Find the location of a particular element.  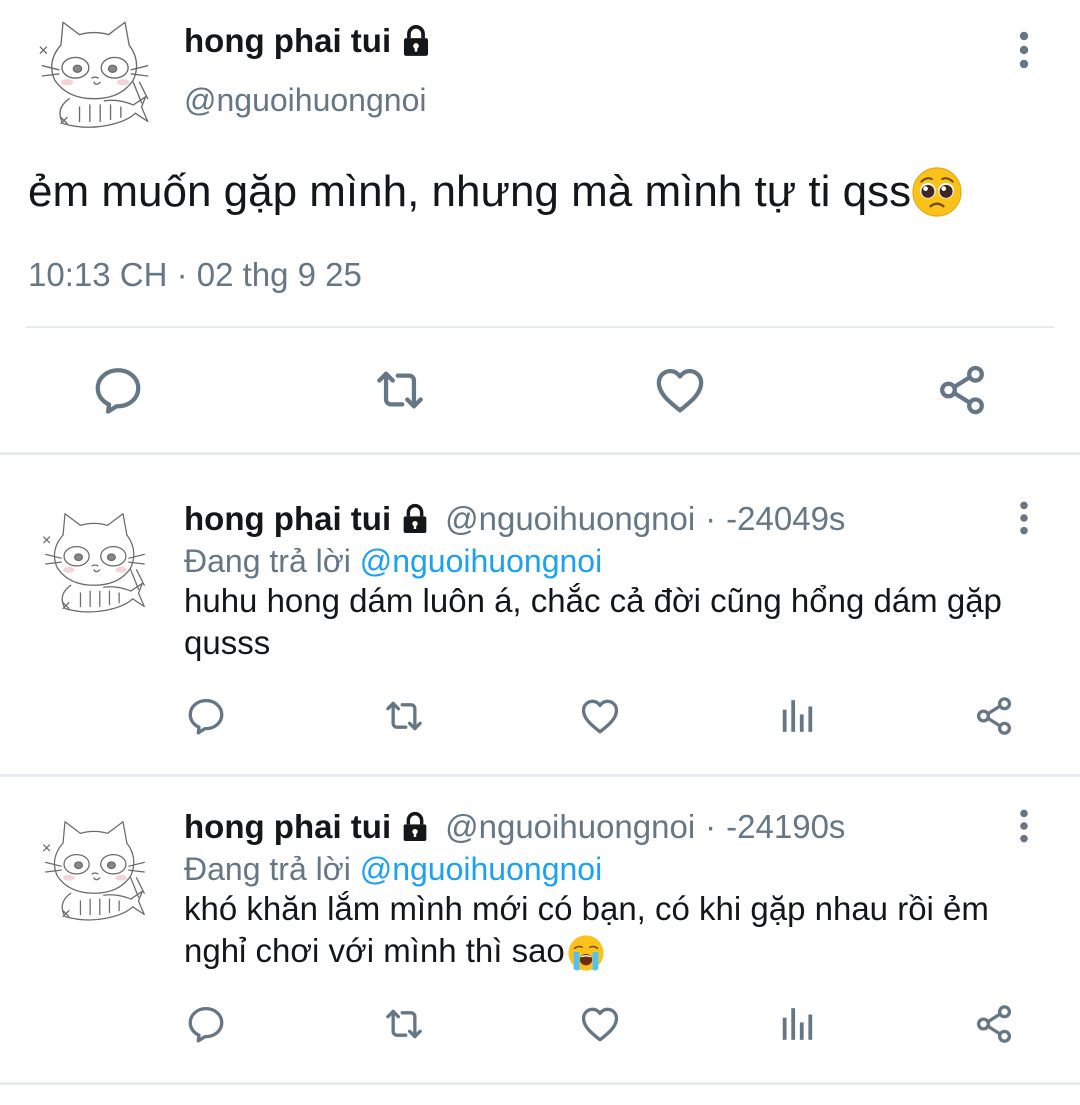

reply-header: hong phai tui @nguoihuongnoi · -24190s is located at coordinates (514, 827).